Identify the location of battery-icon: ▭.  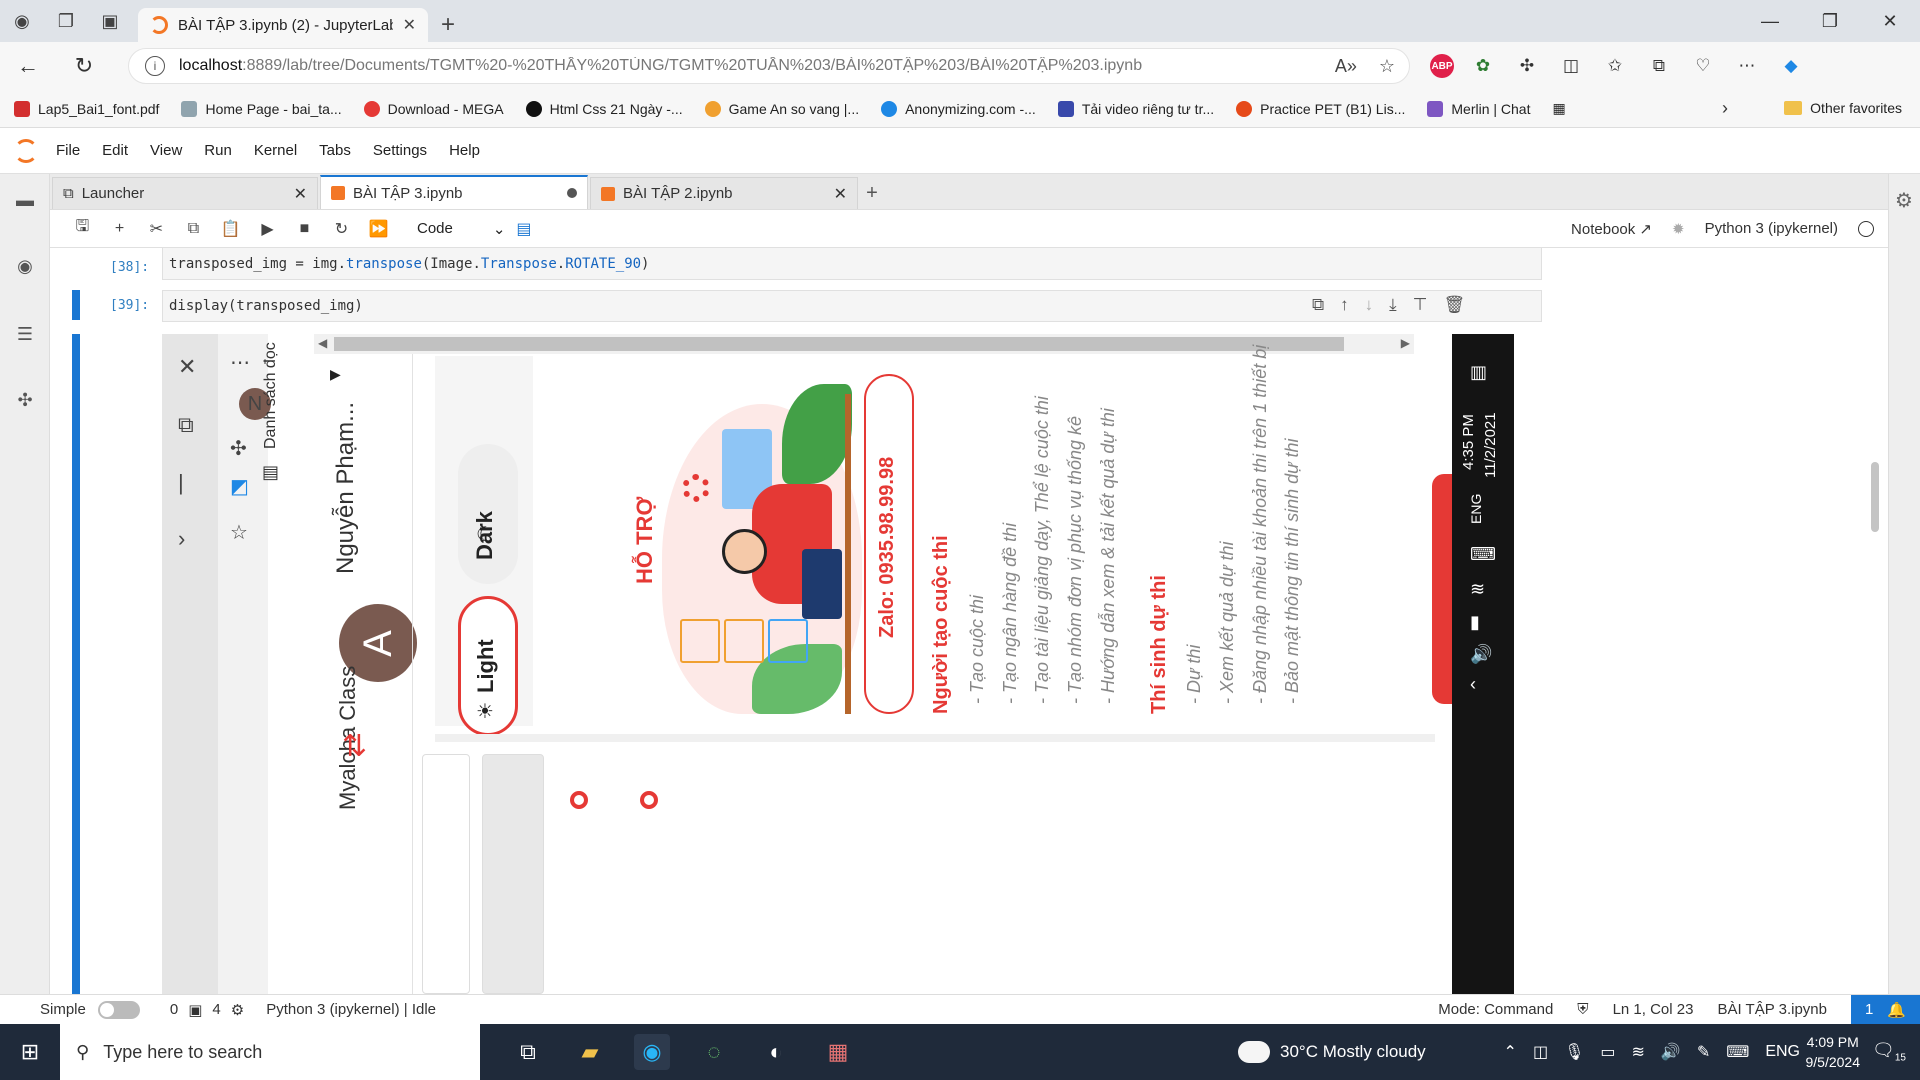
(1607, 1052).